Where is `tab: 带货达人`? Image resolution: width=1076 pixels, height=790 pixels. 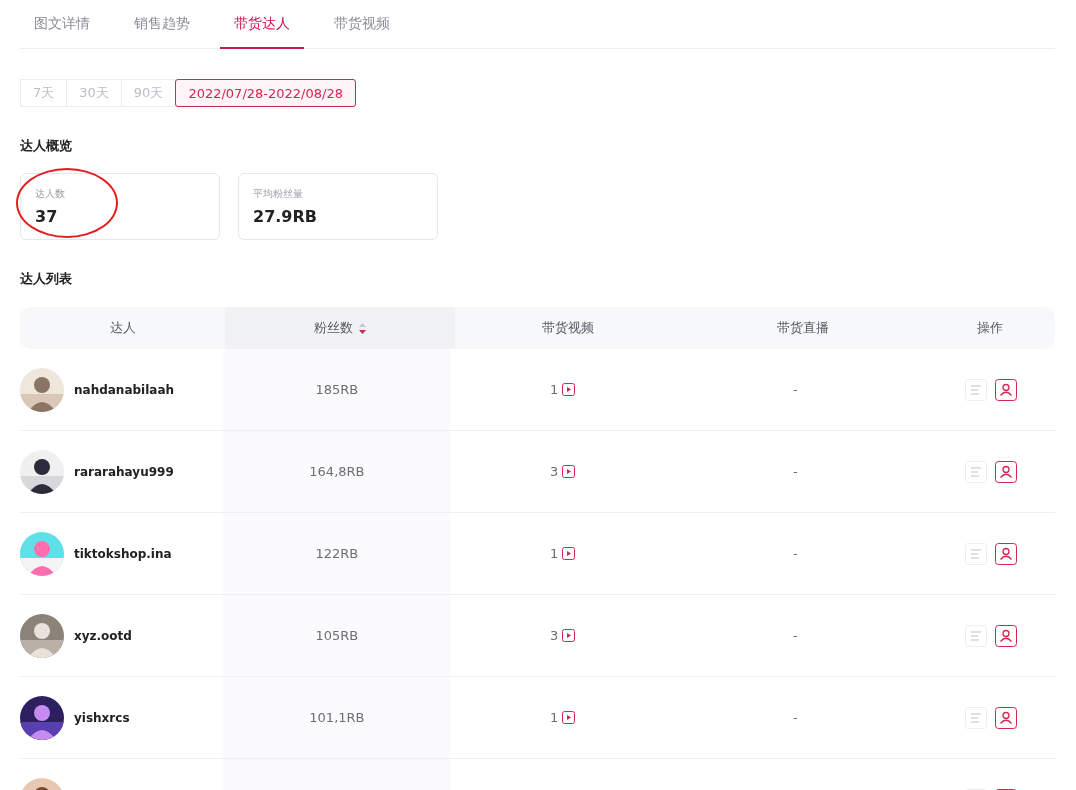
tab: 带货达人 is located at coordinates (262, 24).